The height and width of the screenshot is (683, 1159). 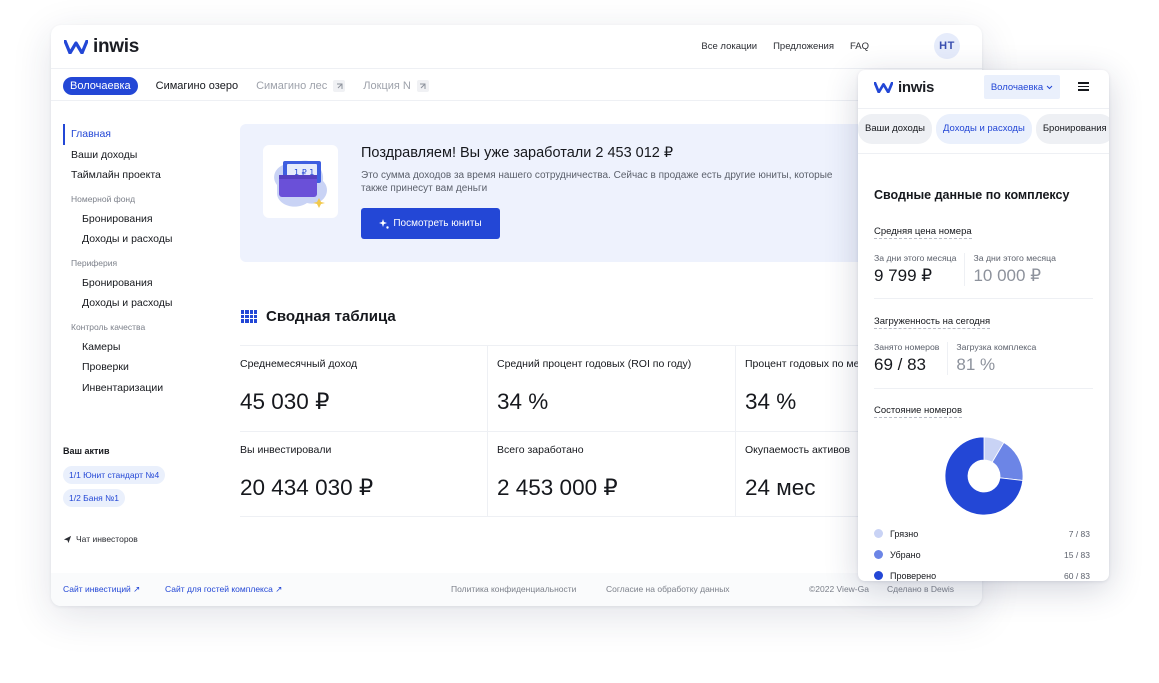 What do you see at coordinates (197, 86) in the screenshot?
I see `location-tab-simagino-lake: Симагино озеро` at bounding box center [197, 86].